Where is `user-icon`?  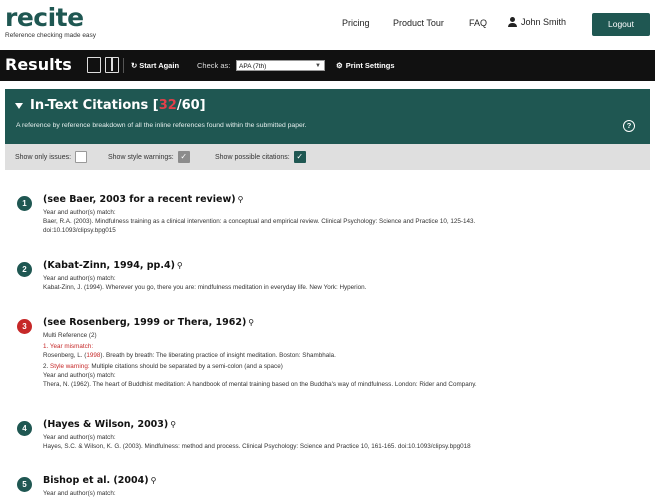
user-icon is located at coordinates (512, 22).